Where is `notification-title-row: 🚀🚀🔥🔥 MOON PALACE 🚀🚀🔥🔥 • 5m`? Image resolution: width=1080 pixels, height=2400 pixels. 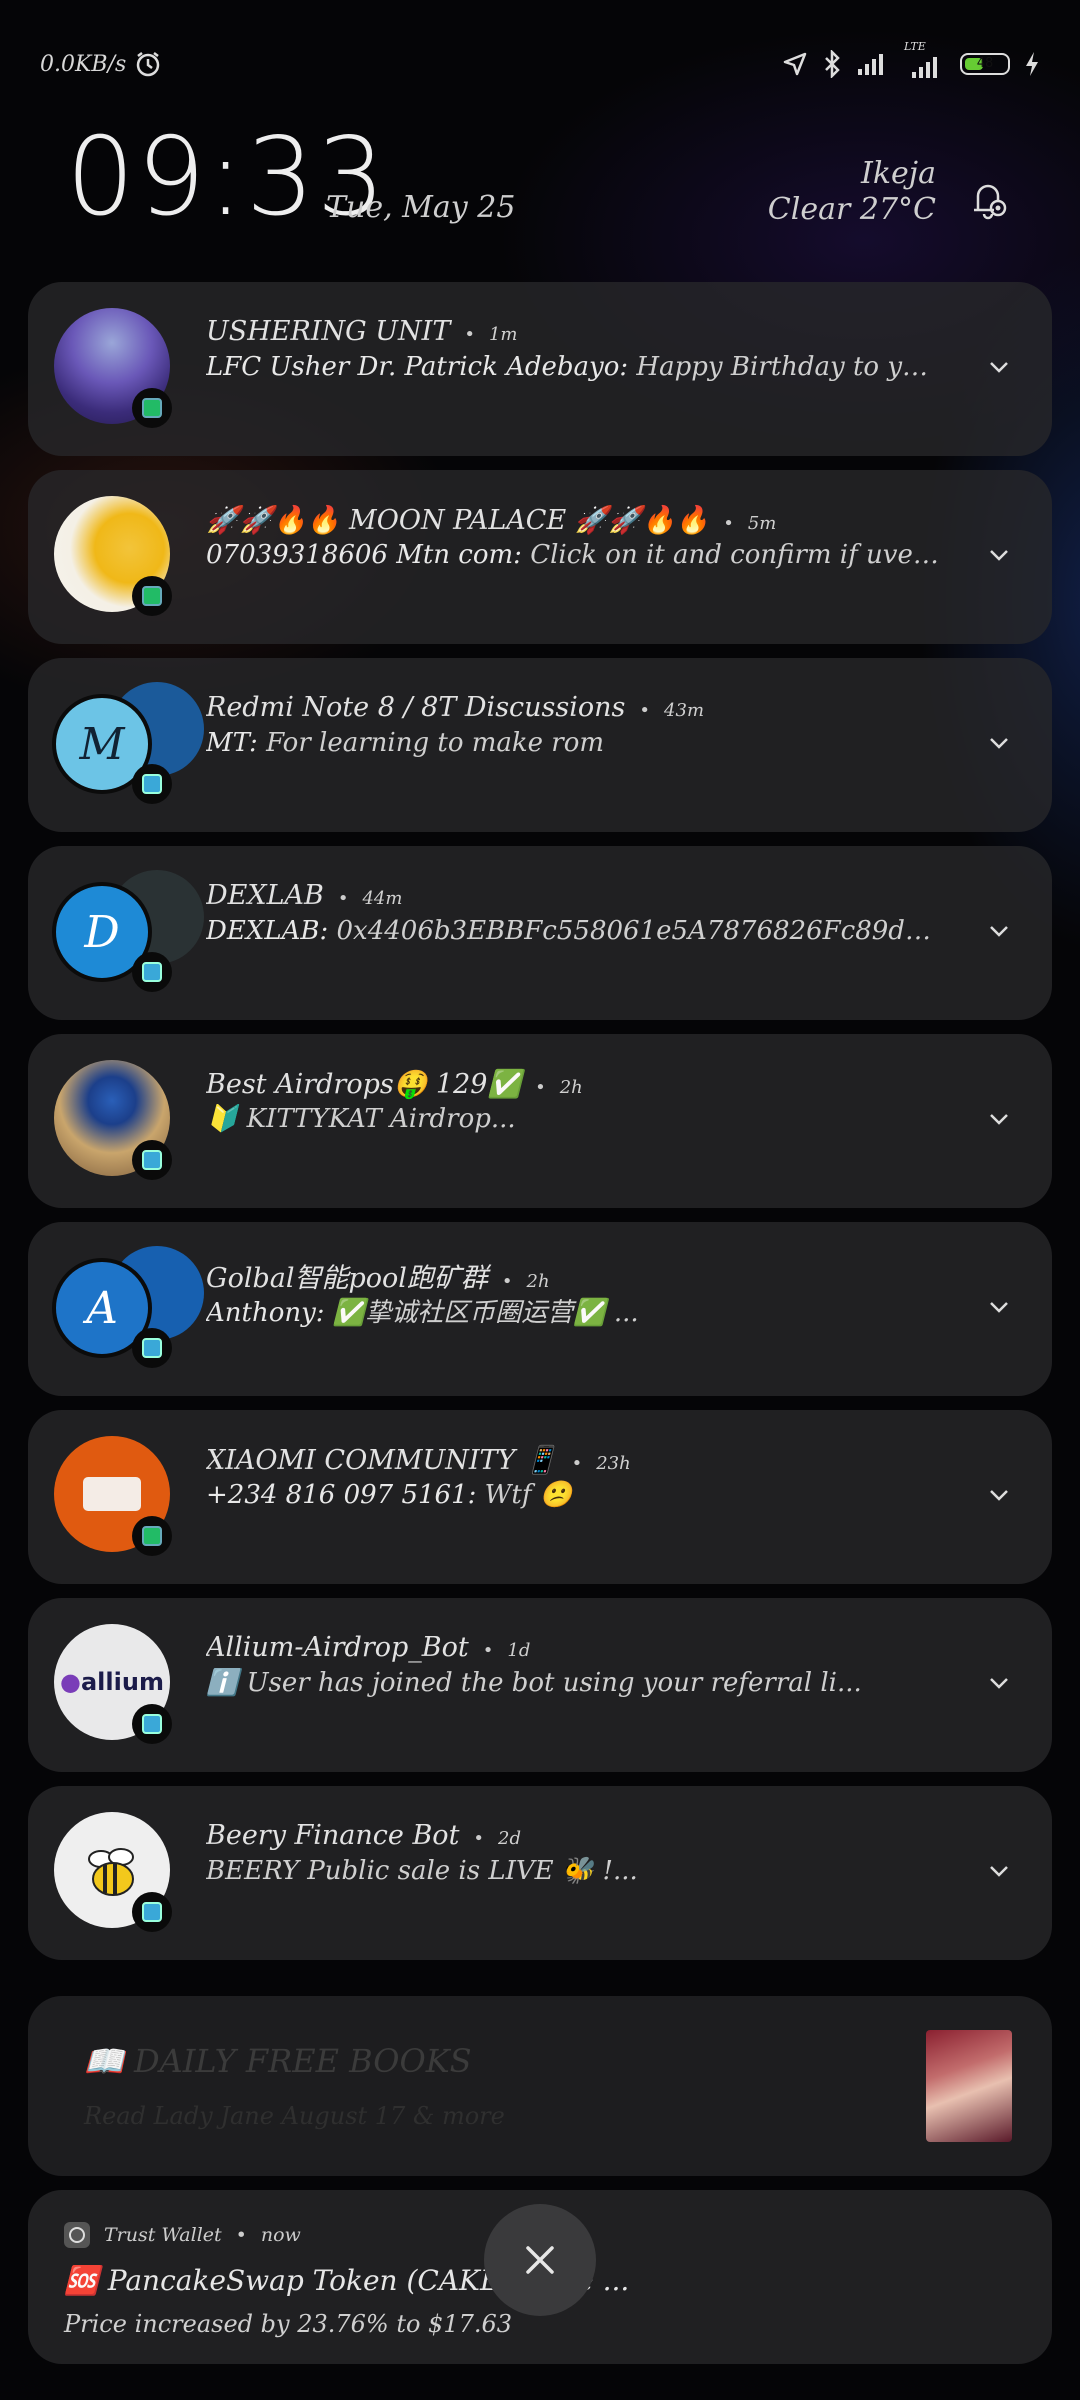 notification-title-row: 🚀🚀🔥🔥 MOON PALACE 🚀🚀🔥🔥 • 5m is located at coordinates (491, 520).